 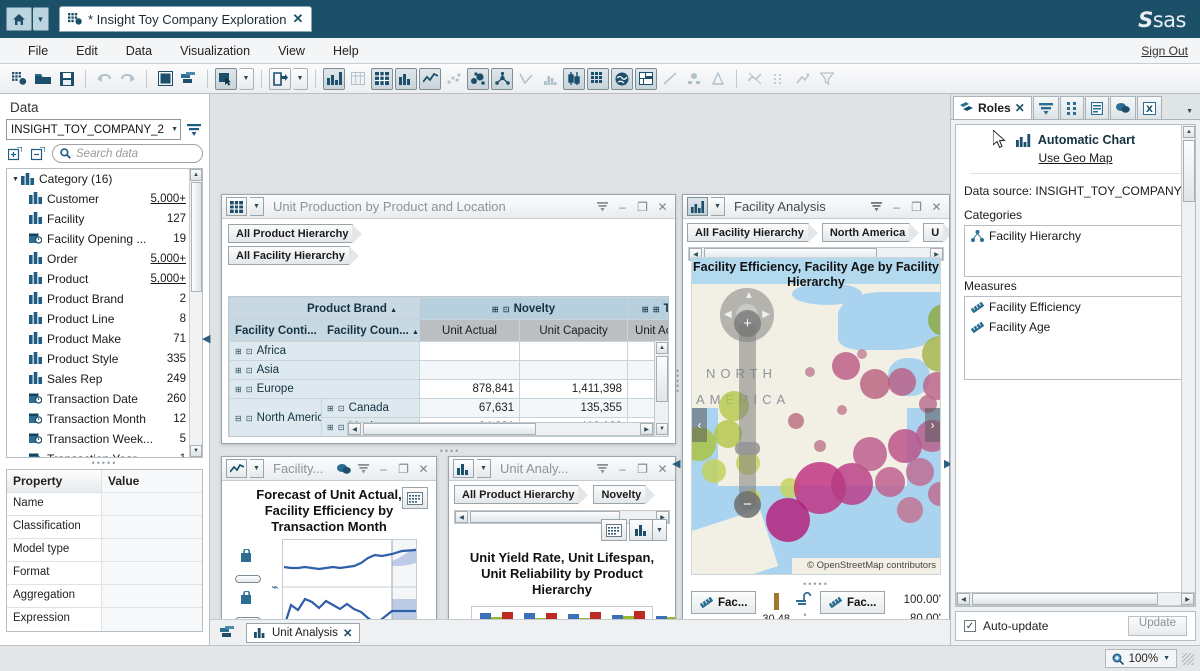 I want to click on unit-analysis-menu-caret: ▼, so click(x=484, y=468).